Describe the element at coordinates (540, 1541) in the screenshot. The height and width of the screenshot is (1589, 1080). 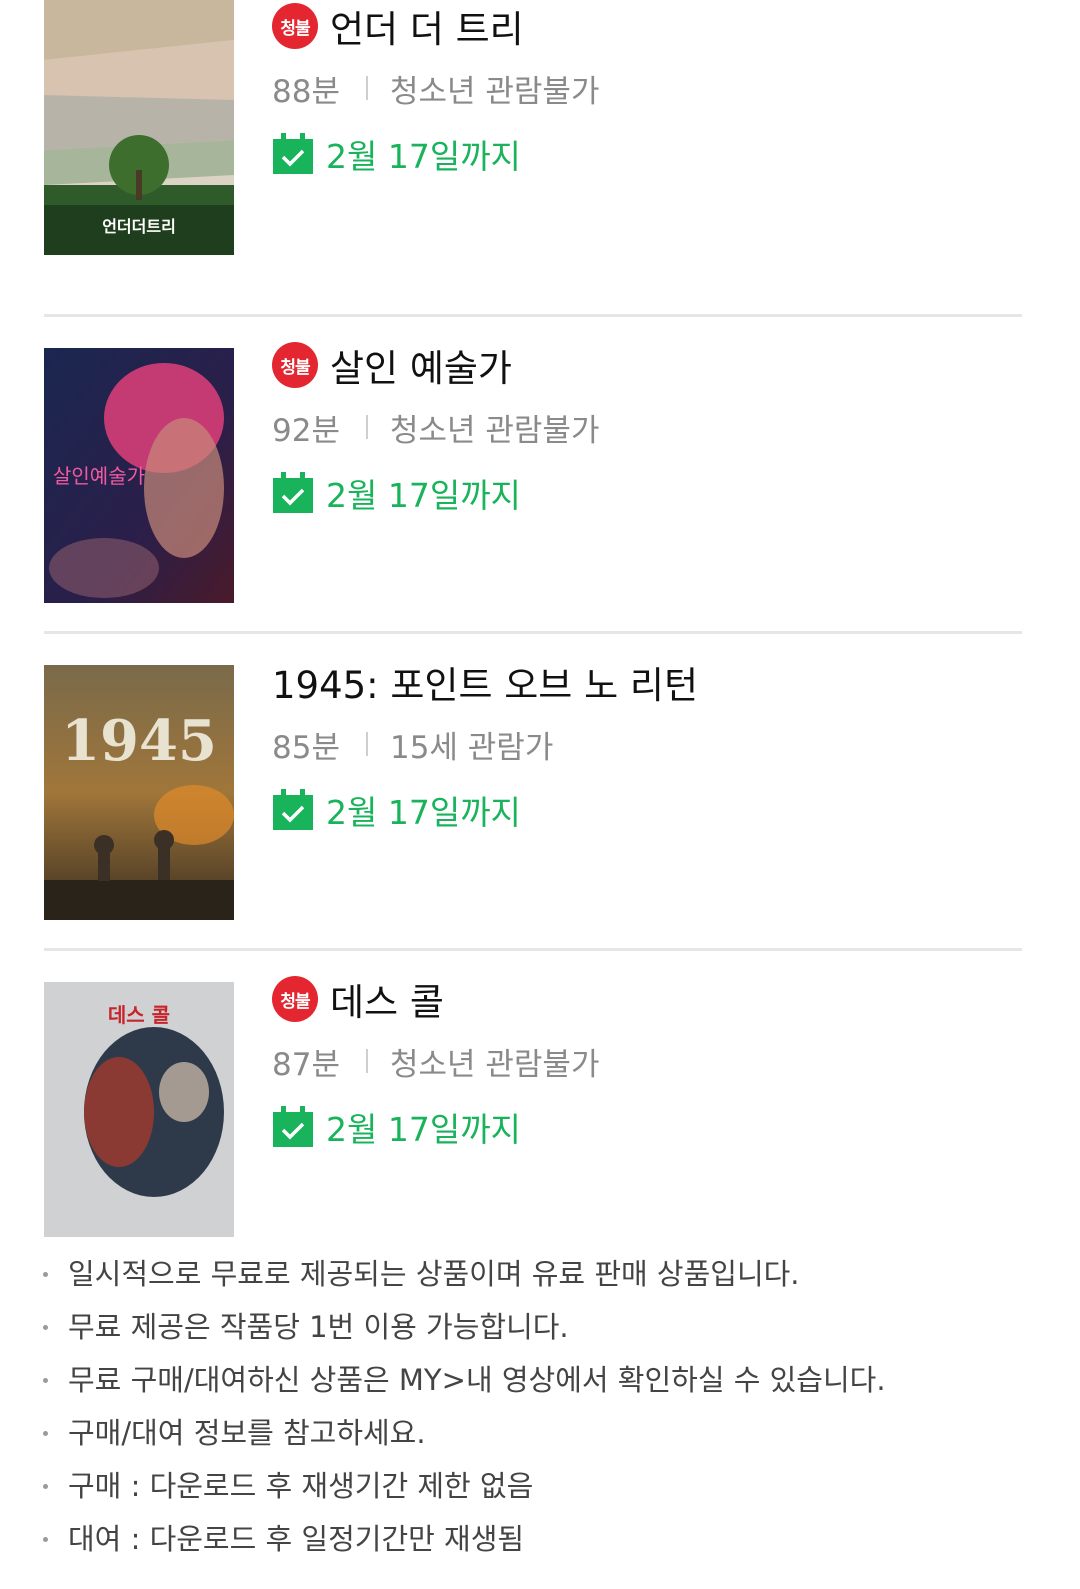
I see `notice-item: 대여 : 다운로드 후 일정기간만 재생됨` at that location.